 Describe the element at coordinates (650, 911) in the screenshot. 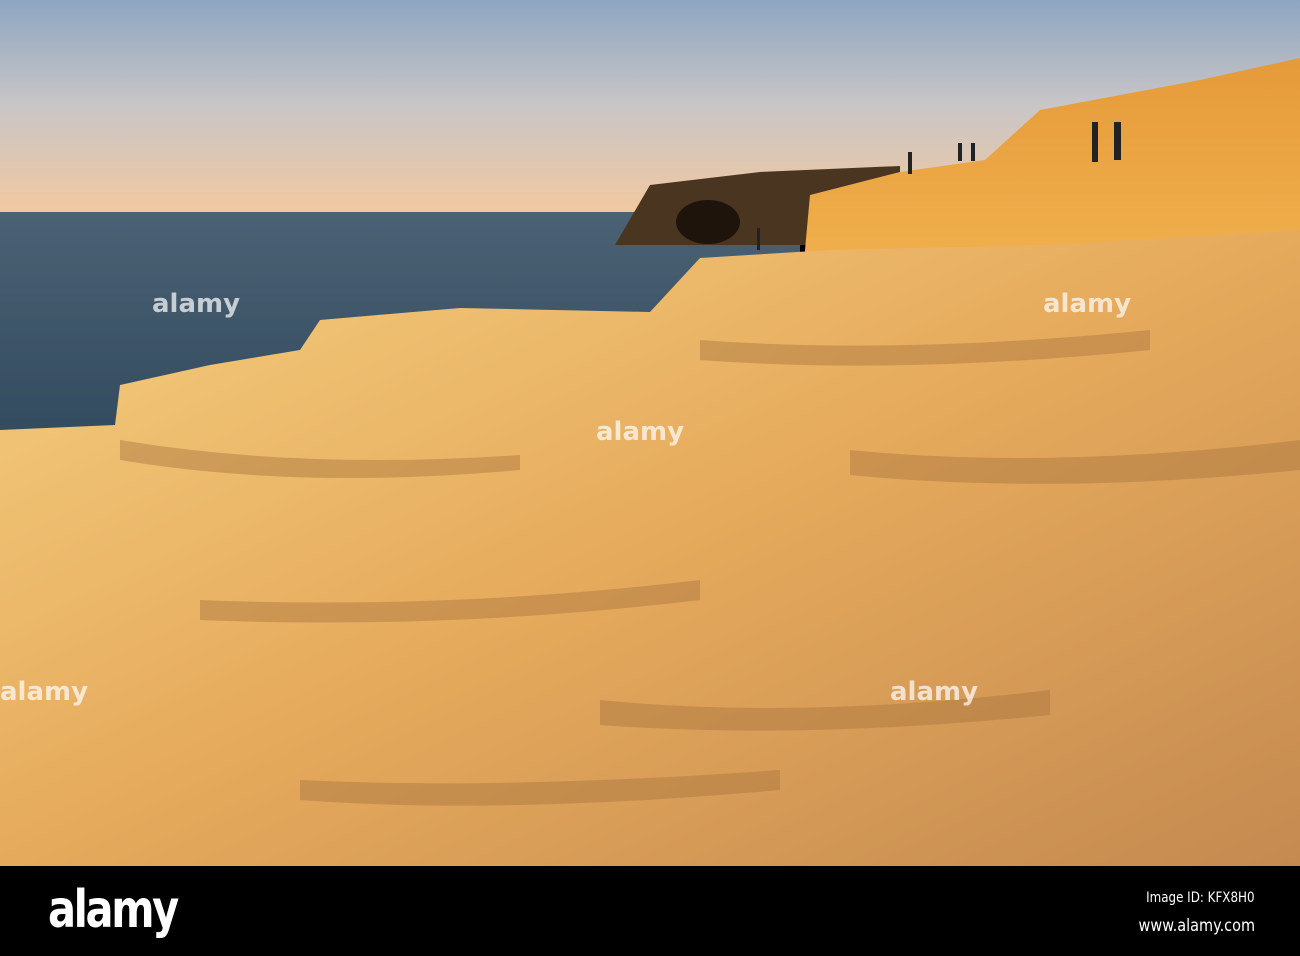

I see `footer-bar: alamy Image ID: KFX8H0 www.alamy.com` at that location.